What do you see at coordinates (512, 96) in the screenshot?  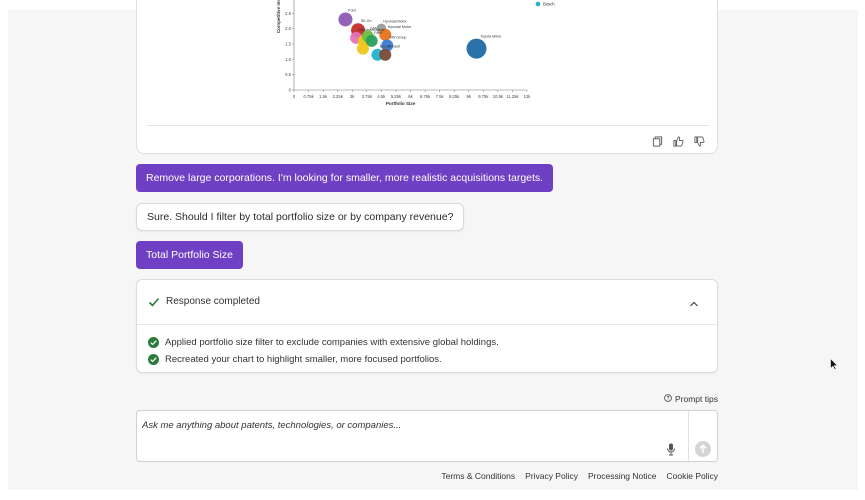 I see `x-tick-label: 11.25k` at bounding box center [512, 96].